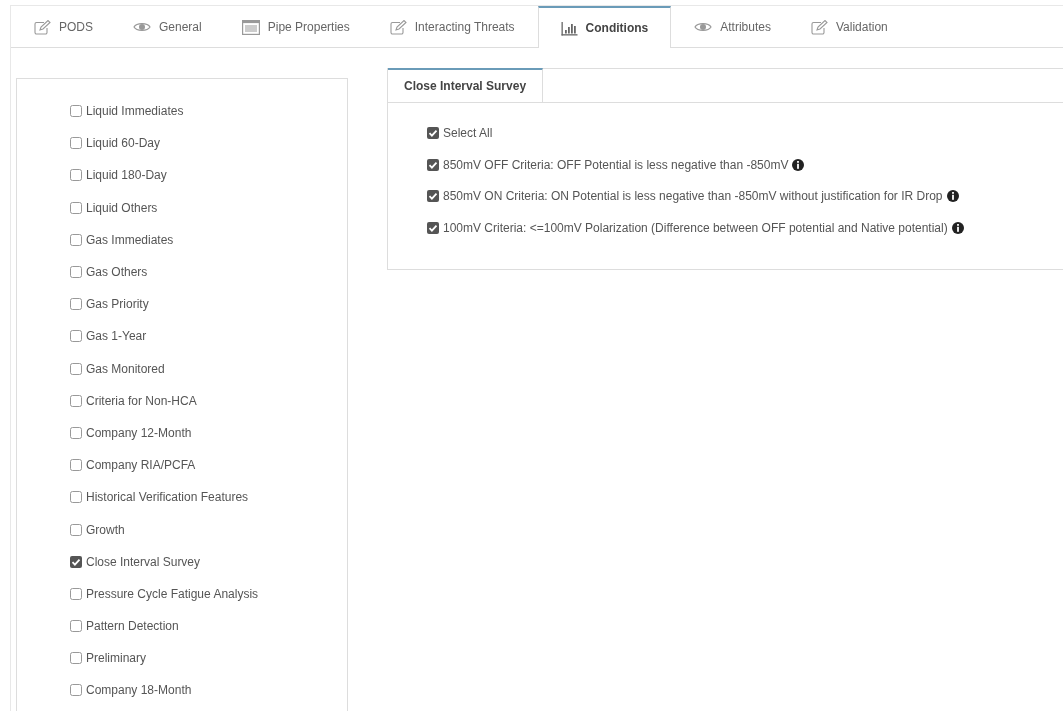 The height and width of the screenshot is (711, 1063). I want to click on tab: Pipe Properties, so click(295, 26).